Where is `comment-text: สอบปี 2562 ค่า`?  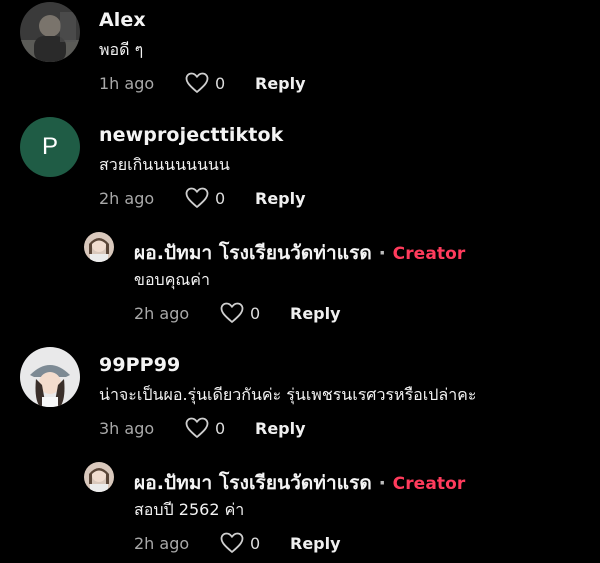 comment-text: สอบปี 2562 ค่า is located at coordinates (189, 509).